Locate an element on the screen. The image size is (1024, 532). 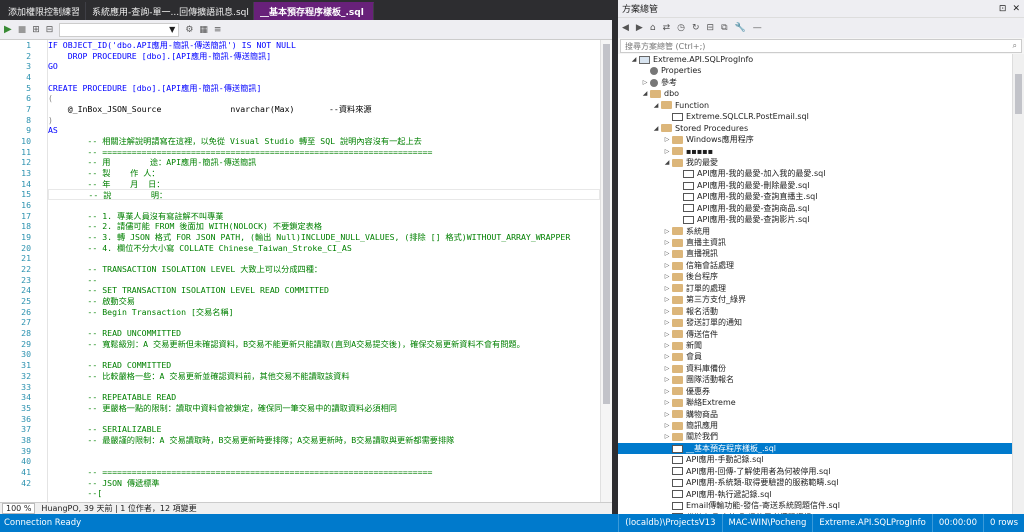
solution-search-input: 搜尋方案總管 (Ctrl+;) ⌕ is located at coordinates (821, 46).